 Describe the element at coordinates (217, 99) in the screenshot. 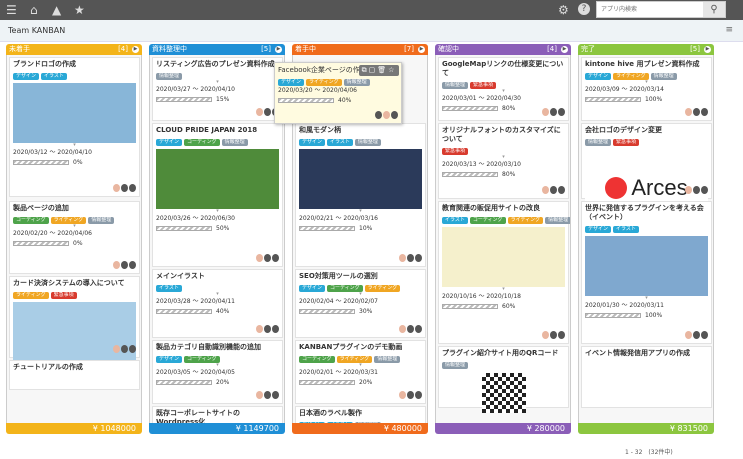

I see `progress-row: 15%` at that location.